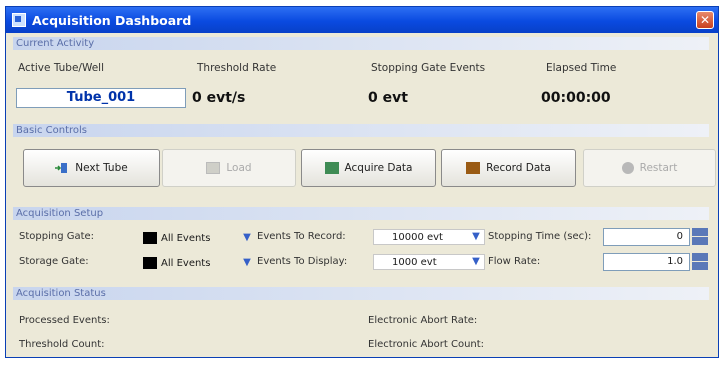 This screenshot has width=726, height=366. I want to click on record-data-button: Record Data, so click(508, 168).